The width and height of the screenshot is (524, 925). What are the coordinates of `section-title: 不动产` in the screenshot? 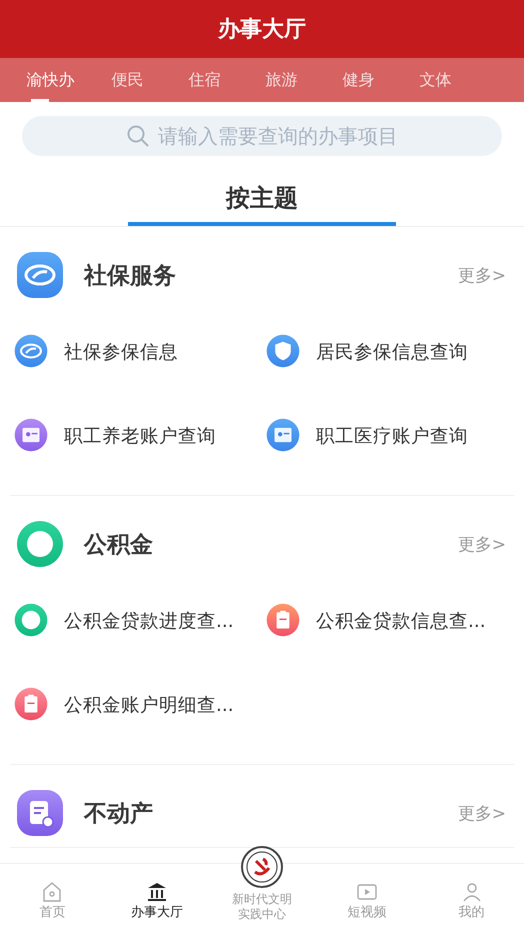 It's located at (119, 814).